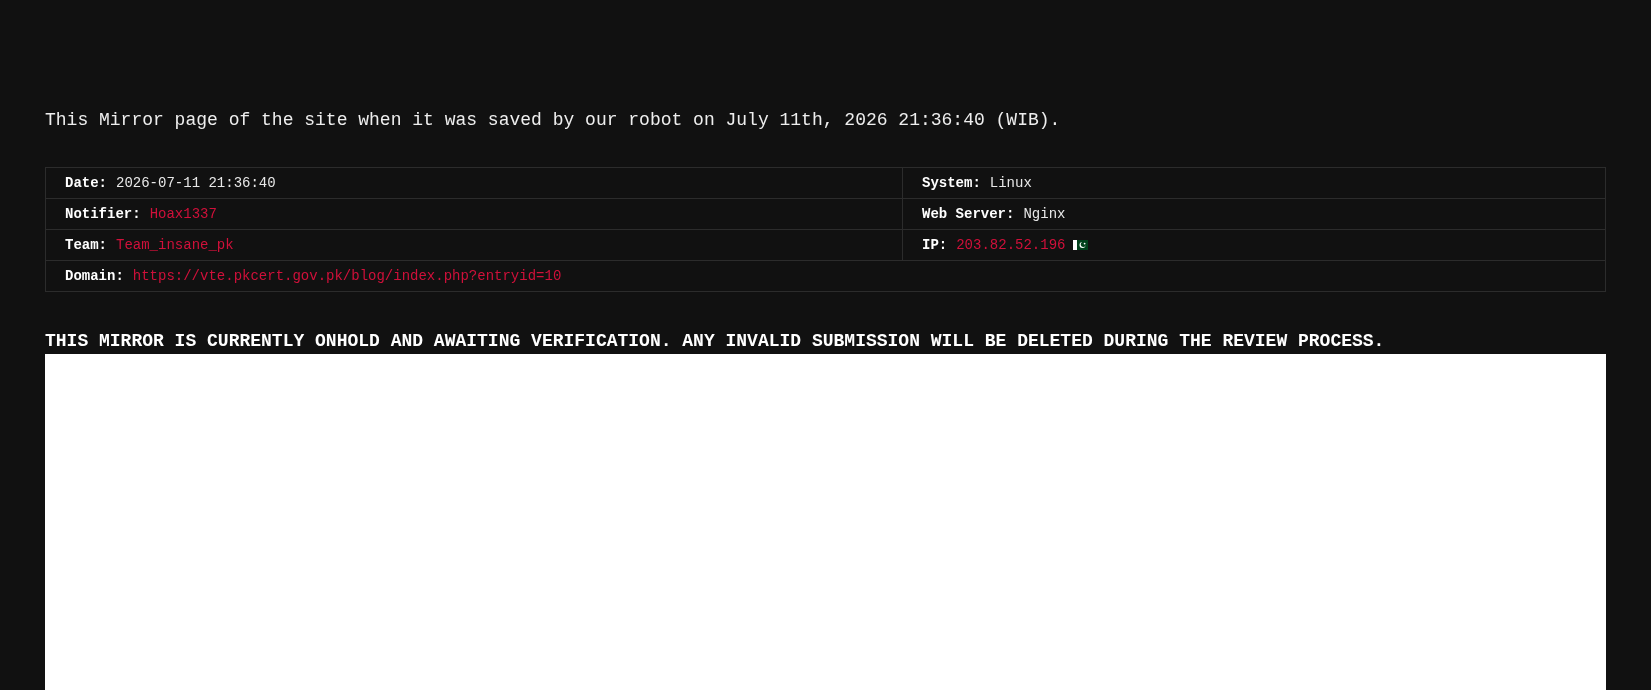 Image resolution: width=1651 pixels, height=690 pixels. I want to click on field-value: Linux, so click(1010, 182).